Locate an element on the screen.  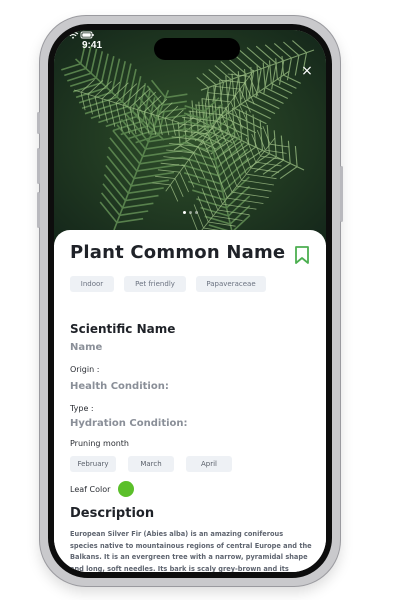
month-chip: April is located at coordinates (209, 464).